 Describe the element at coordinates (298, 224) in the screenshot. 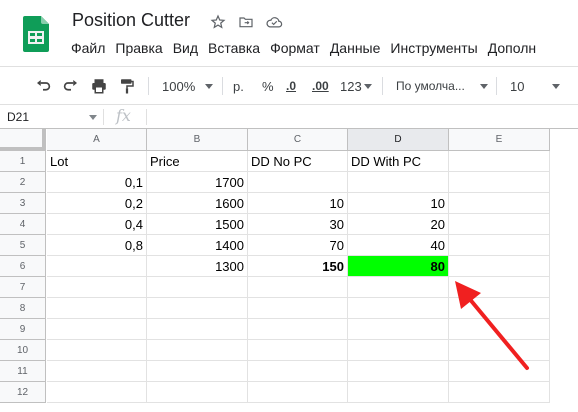

I see `cell-c4: 30` at that location.